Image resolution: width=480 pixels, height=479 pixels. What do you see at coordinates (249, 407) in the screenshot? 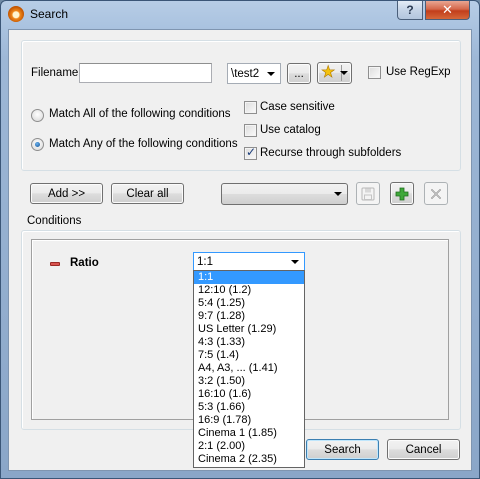
I see `ratio-option: 5:3 (1.66)` at bounding box center [249, 407].